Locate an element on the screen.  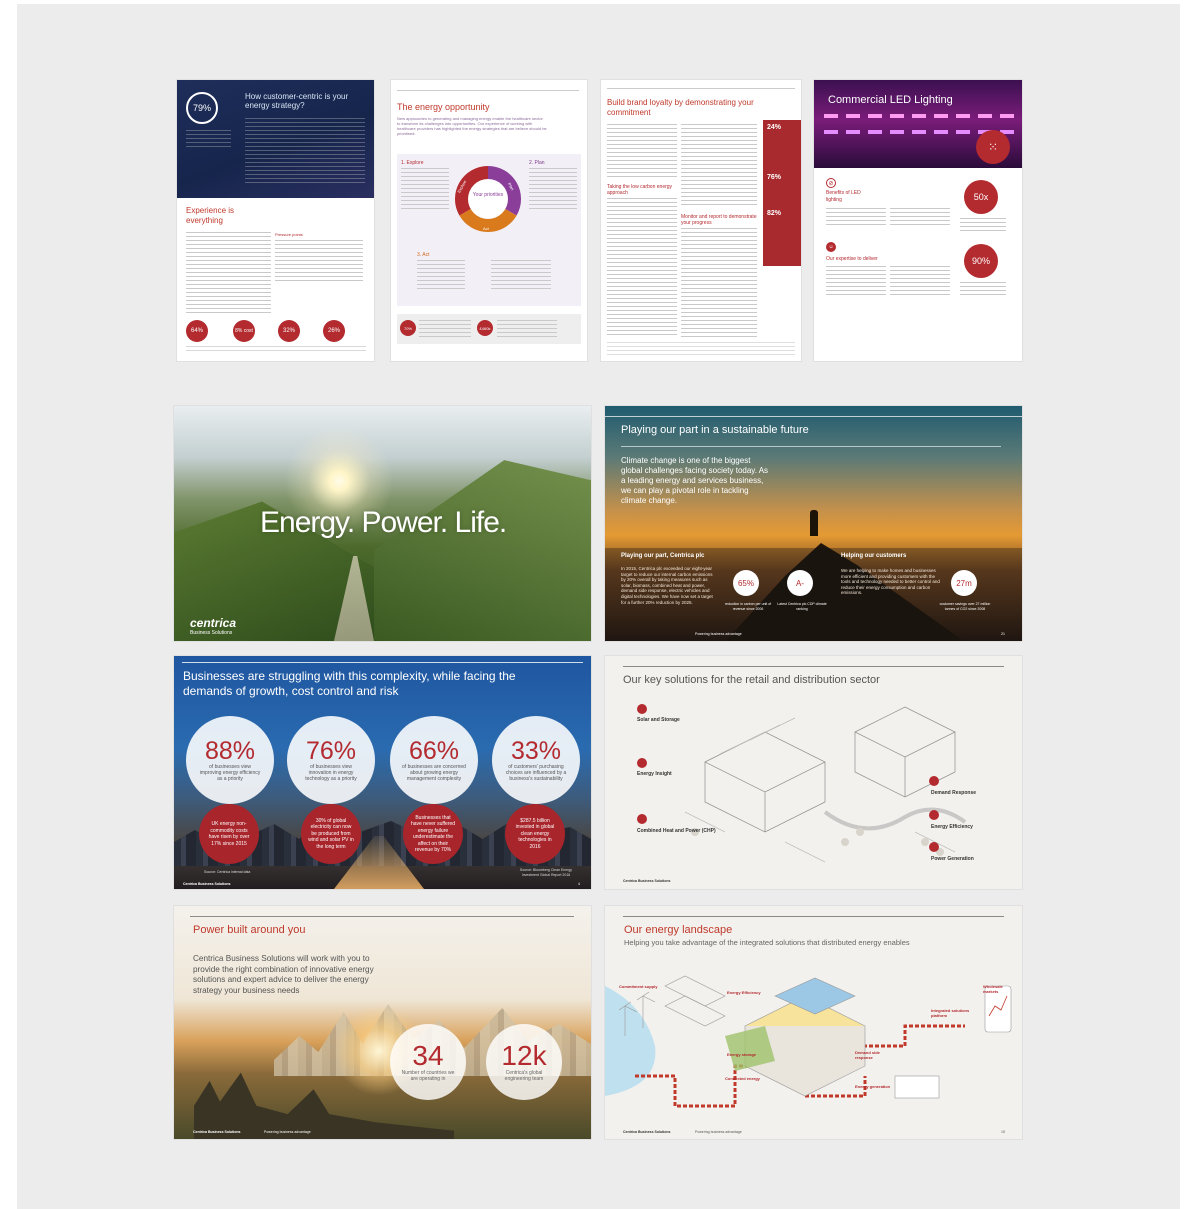
stat-value: 76% is located at coordinates (774, 177).